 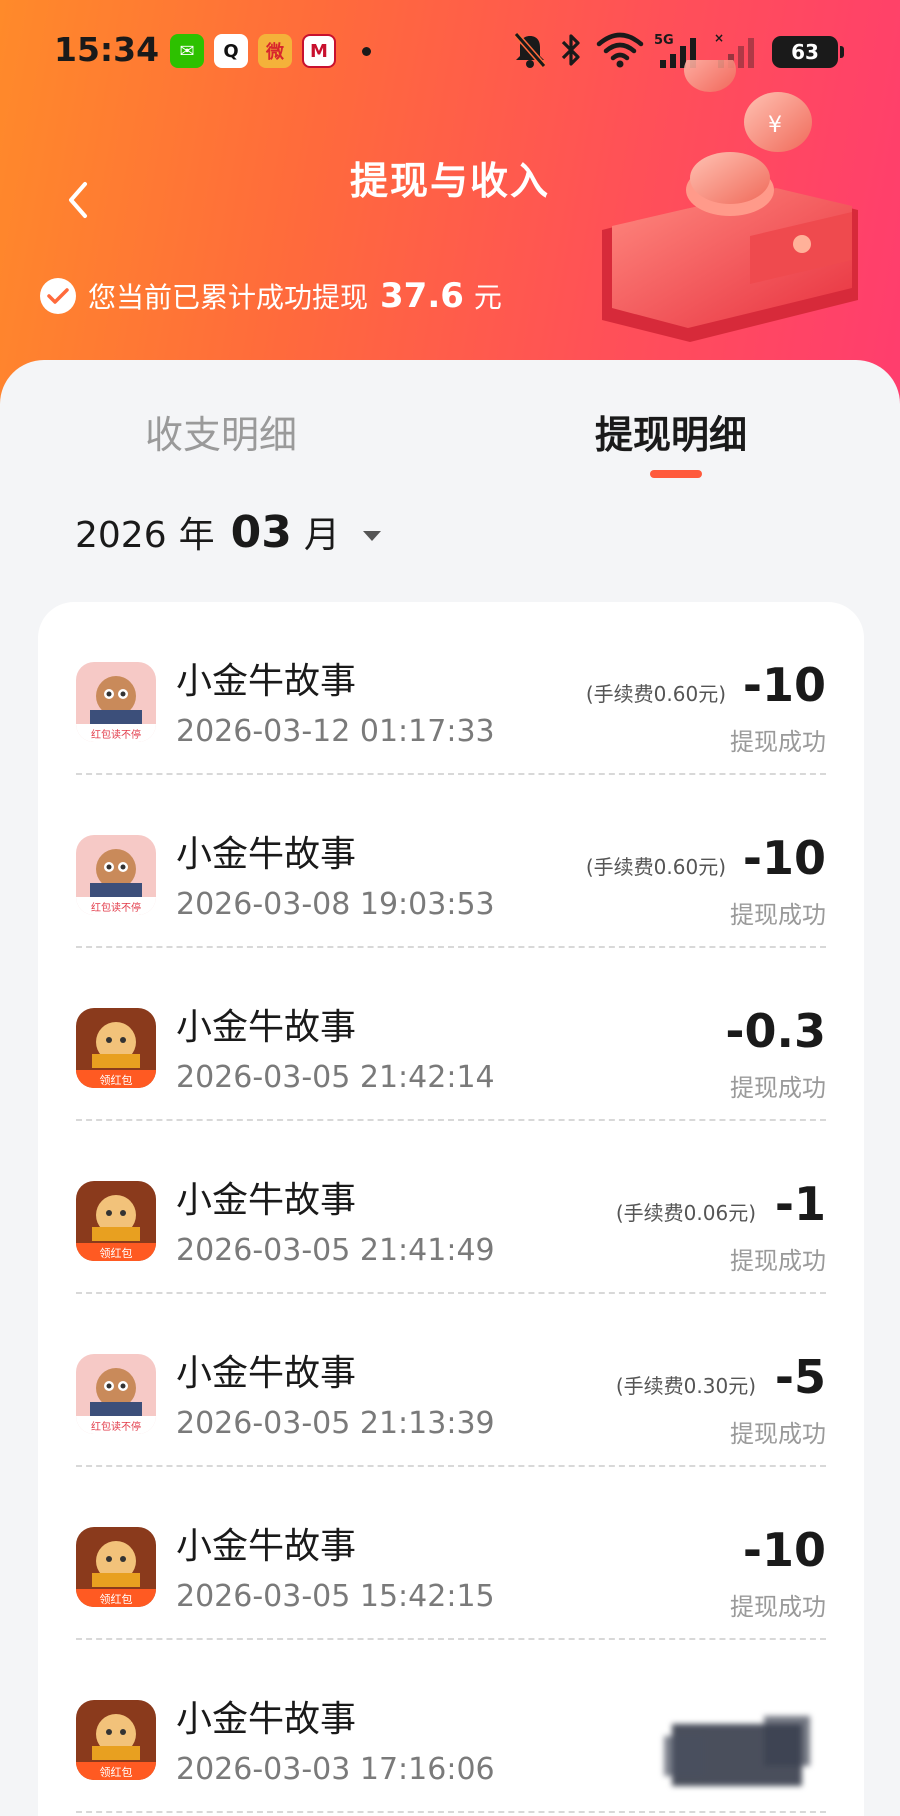 What do you see at coordinates (335, 904) in the screenshot?
I see `record-time: 2026-03-08 19:03:53` at bounding box center [335, 904].